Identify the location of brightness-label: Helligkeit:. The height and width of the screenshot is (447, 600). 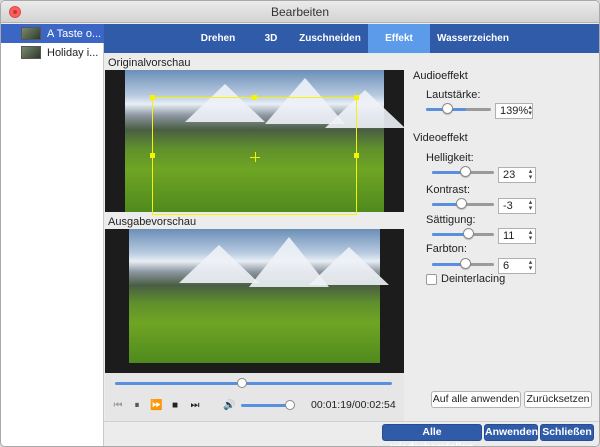
(450, 158).